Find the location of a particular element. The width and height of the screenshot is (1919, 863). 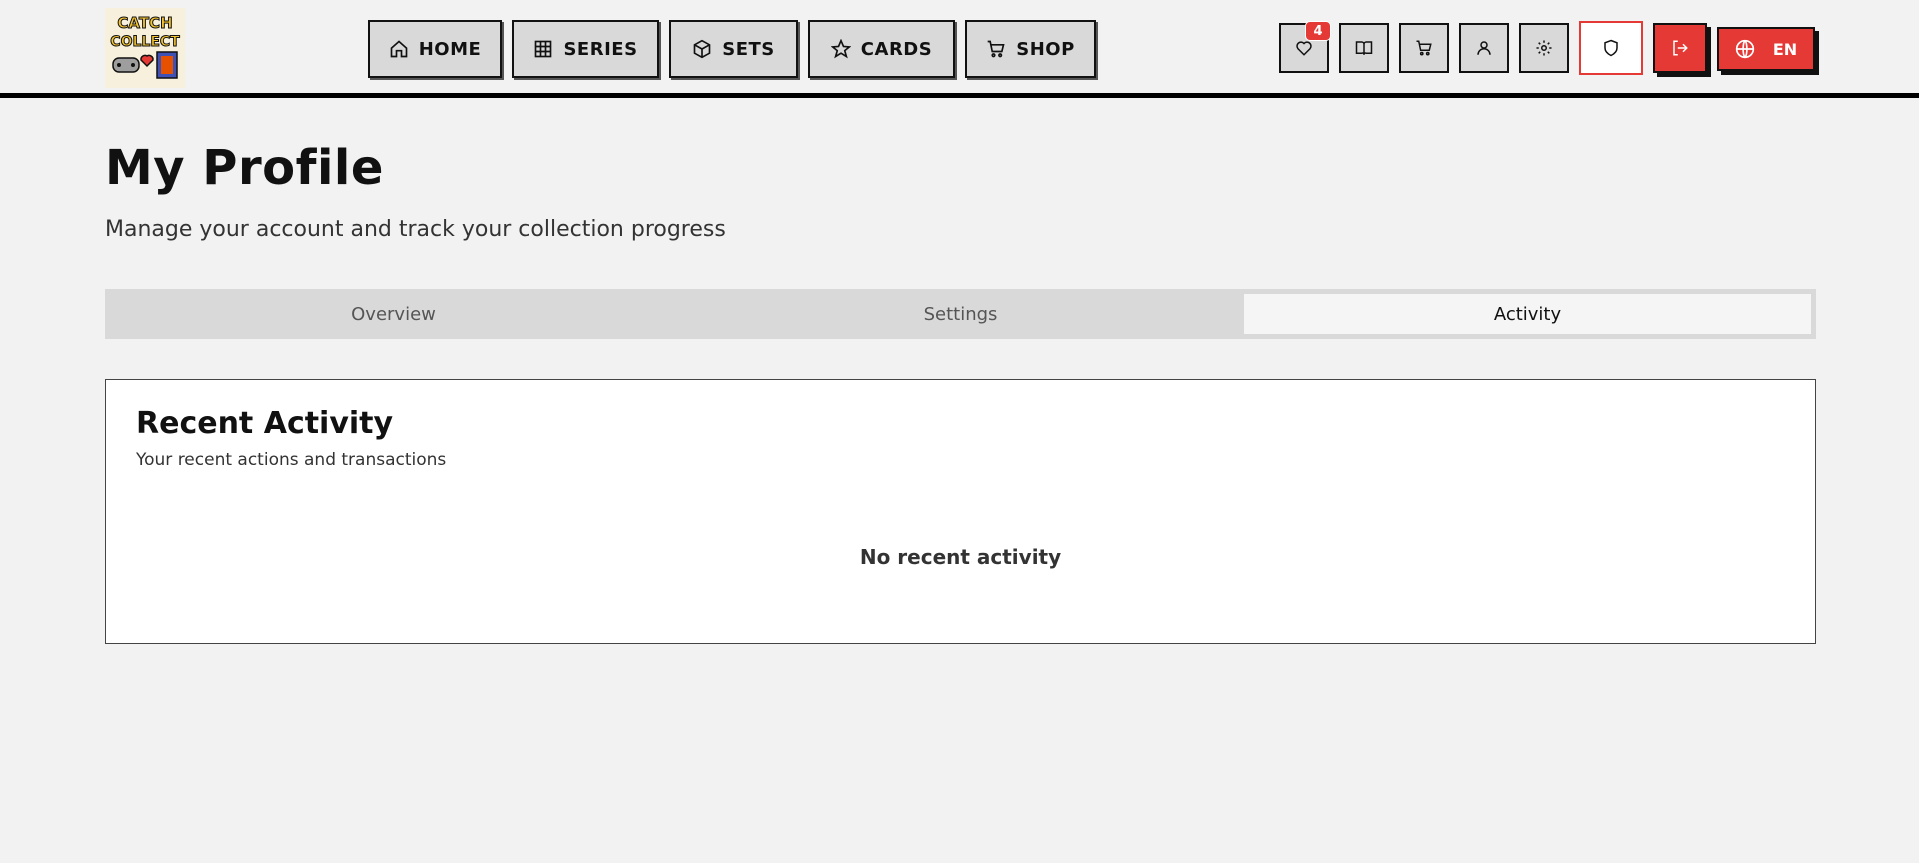

gear-icon is located at coordinates (1544, 48).